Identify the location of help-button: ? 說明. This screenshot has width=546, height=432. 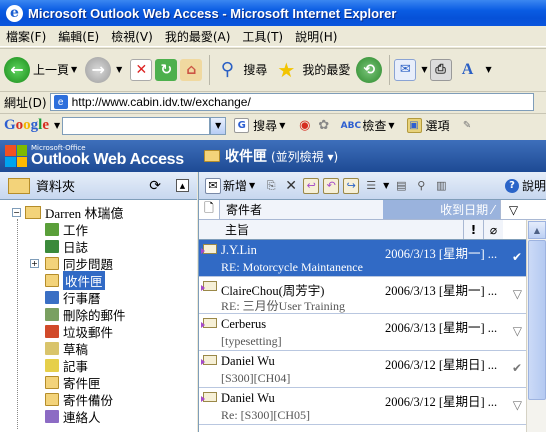
(525, 185).